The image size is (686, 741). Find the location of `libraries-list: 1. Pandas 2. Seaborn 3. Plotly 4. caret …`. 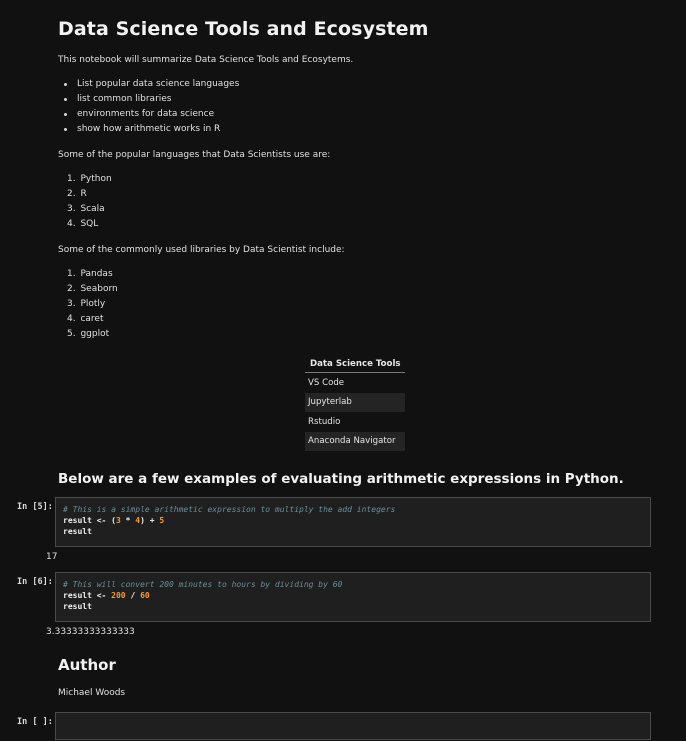

libraries-list: 1. Pandas 2. Seaborn 3. Plotly 4. caret … is located at coordinates (88, 304).